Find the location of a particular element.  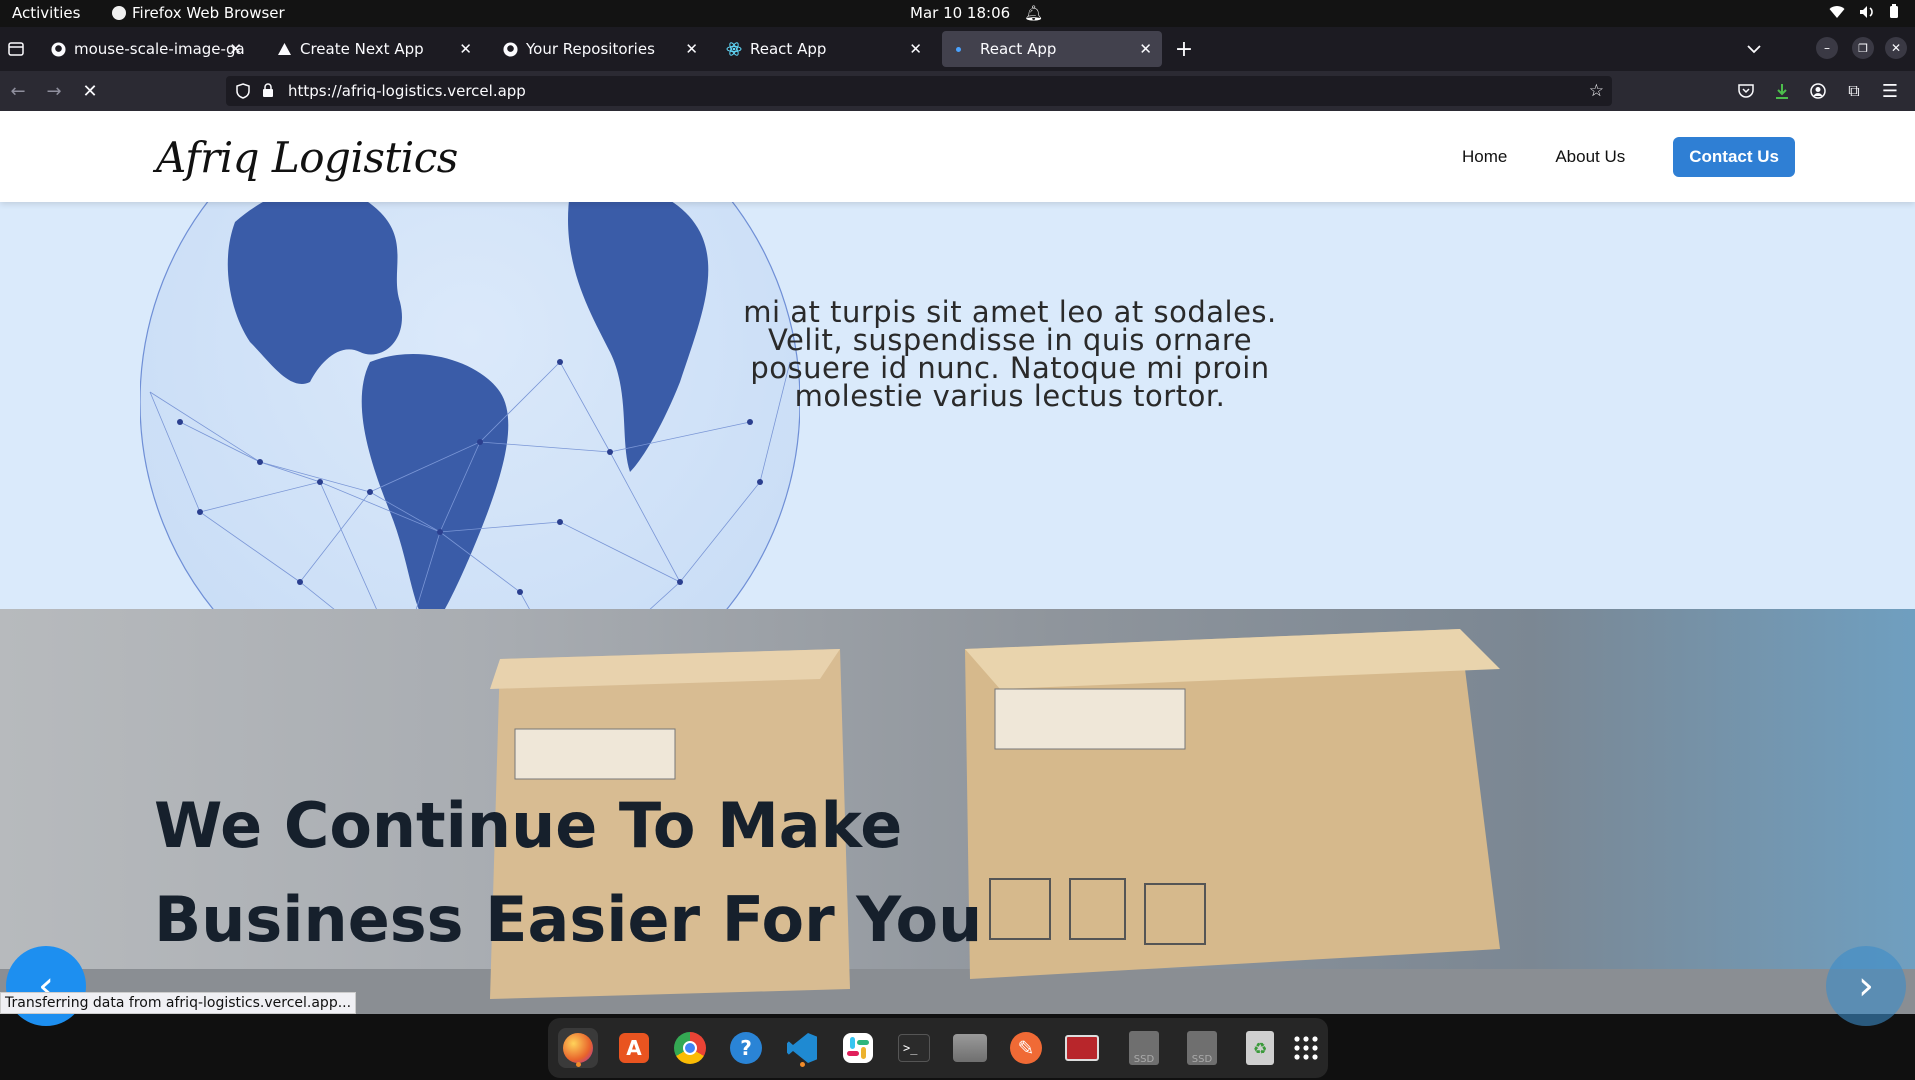

dock-vscode is located at coordinates (802, 1048).